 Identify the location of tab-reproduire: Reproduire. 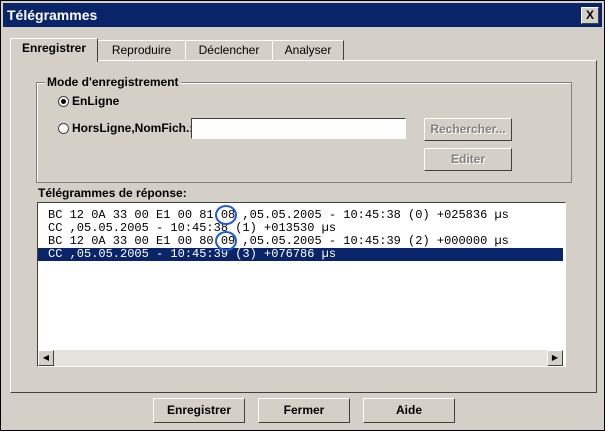
(141, 50).